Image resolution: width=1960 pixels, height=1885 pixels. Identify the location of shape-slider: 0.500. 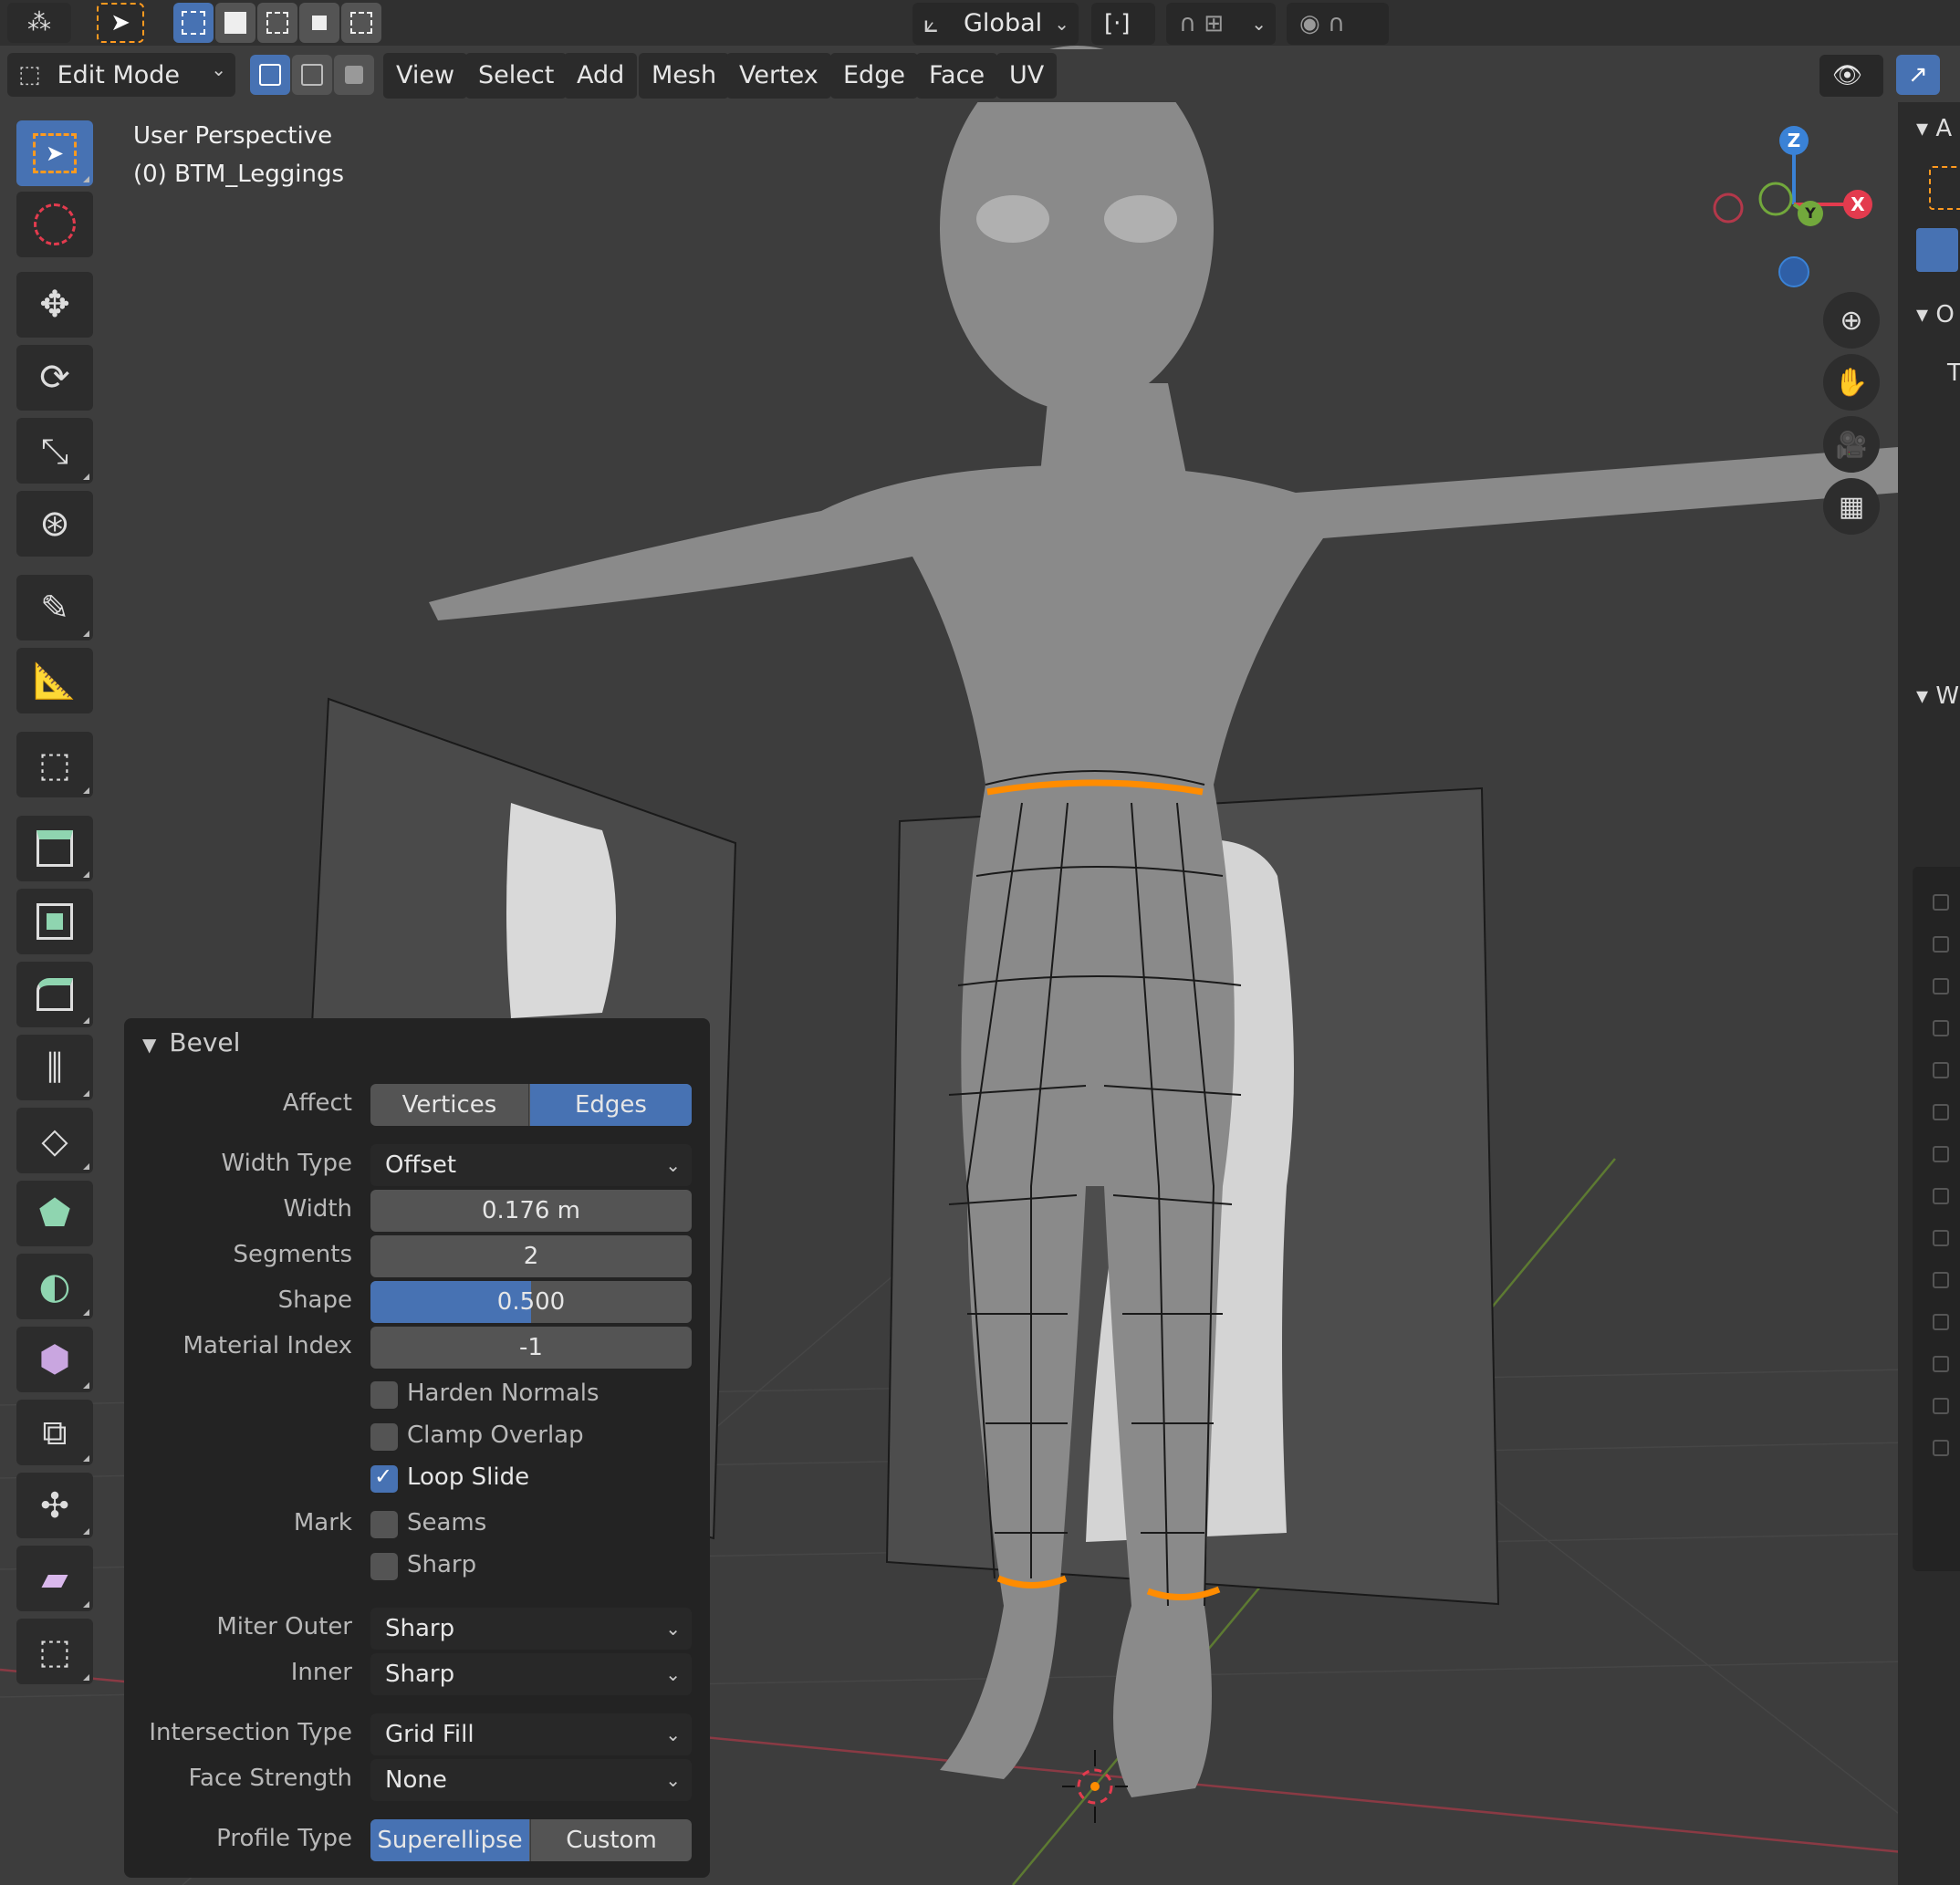
(531, 1302).